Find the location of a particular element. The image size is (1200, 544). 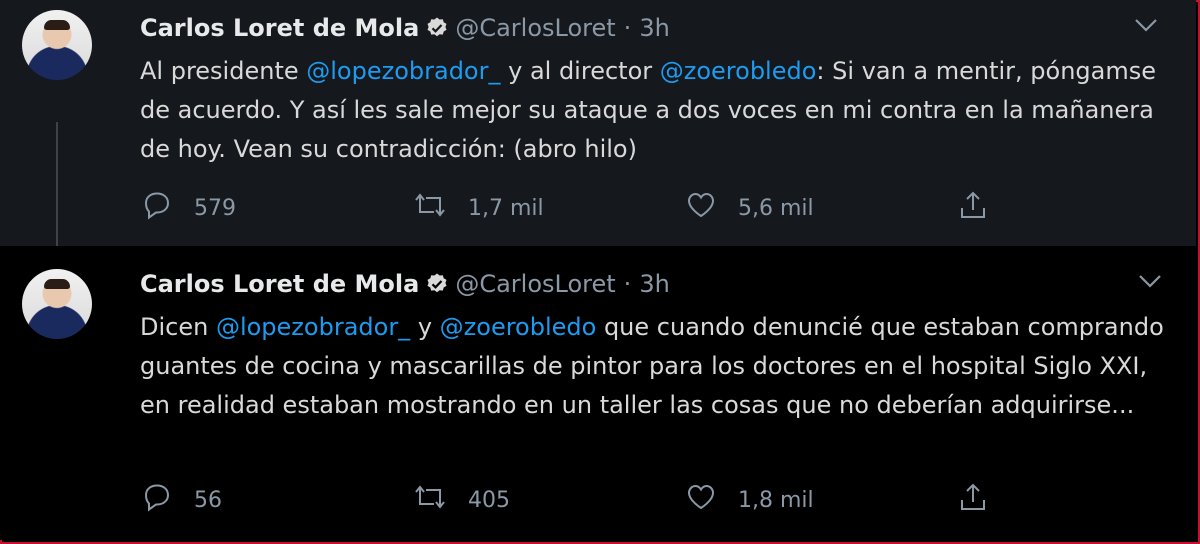

reply-count: 56 is located at coordinates (208, 500).